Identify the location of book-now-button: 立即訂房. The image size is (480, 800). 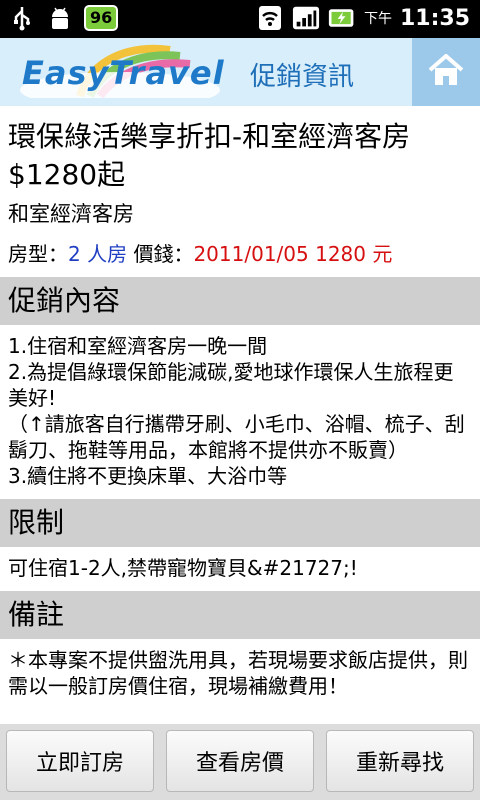
(80, 761).